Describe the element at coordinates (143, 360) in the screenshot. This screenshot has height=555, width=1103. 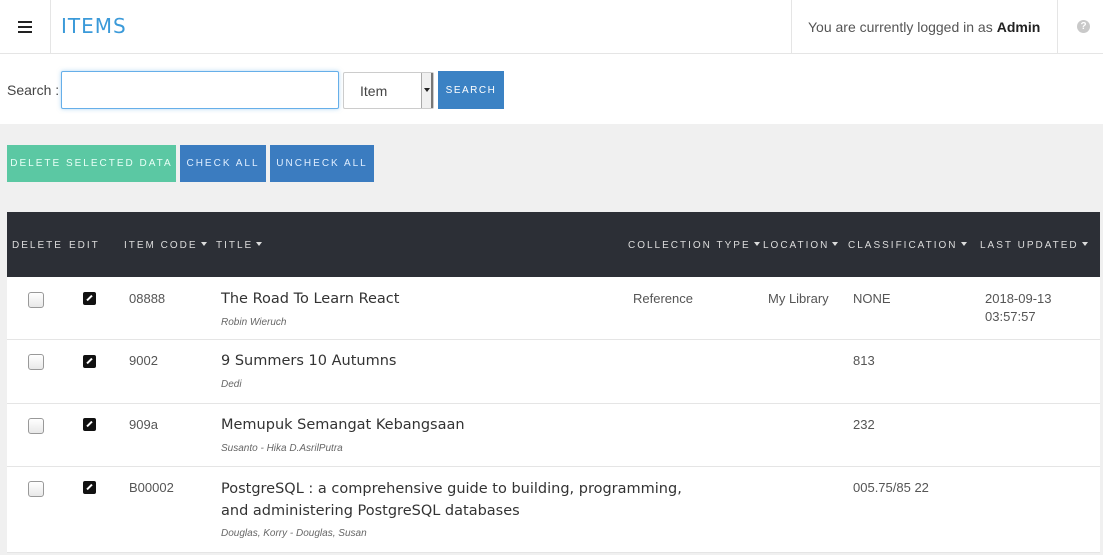
I see `item-code: 9002` at that location.